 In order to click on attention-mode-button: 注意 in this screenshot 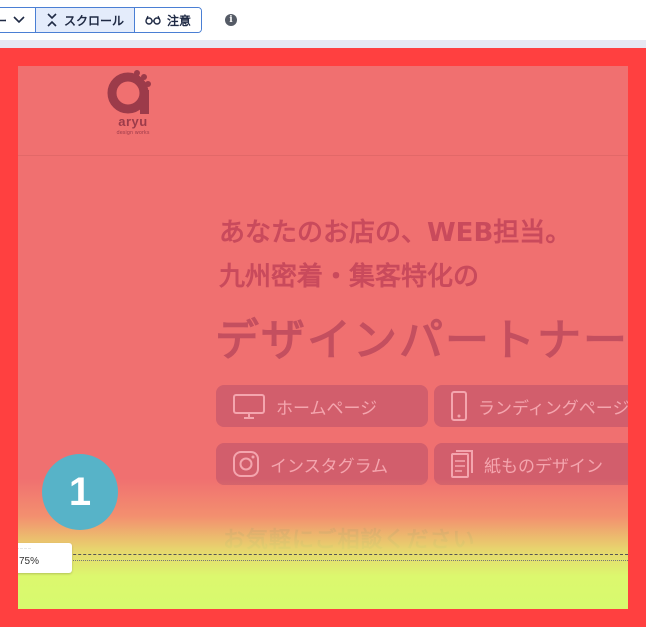, I will do `click(168, 20)`.